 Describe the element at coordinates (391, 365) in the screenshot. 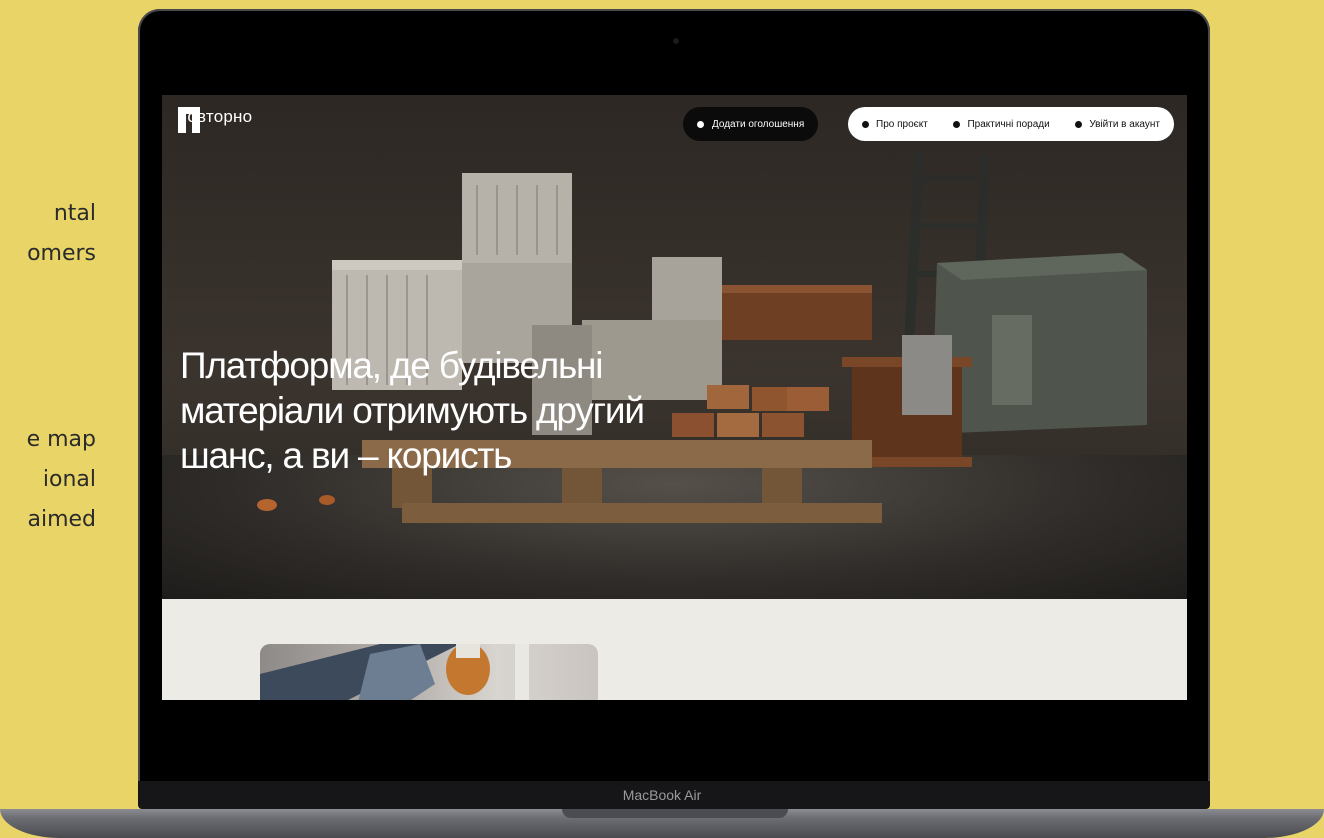

I see `hero-headline-line: Платформа, де будівельні` at that location.